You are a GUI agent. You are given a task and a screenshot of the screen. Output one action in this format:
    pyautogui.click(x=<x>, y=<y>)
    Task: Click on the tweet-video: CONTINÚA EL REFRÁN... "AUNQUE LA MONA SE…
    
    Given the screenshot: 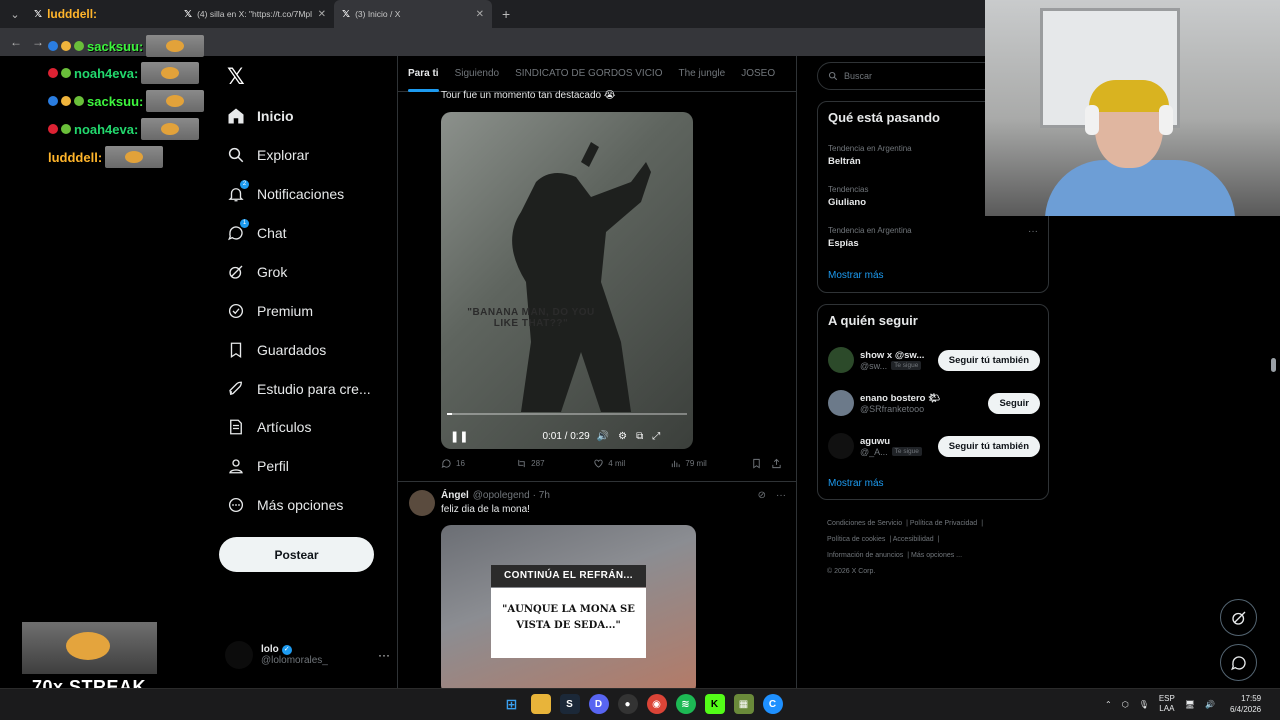 What is the action you would take?
    pyautogui.click(x=568, y=606)
    